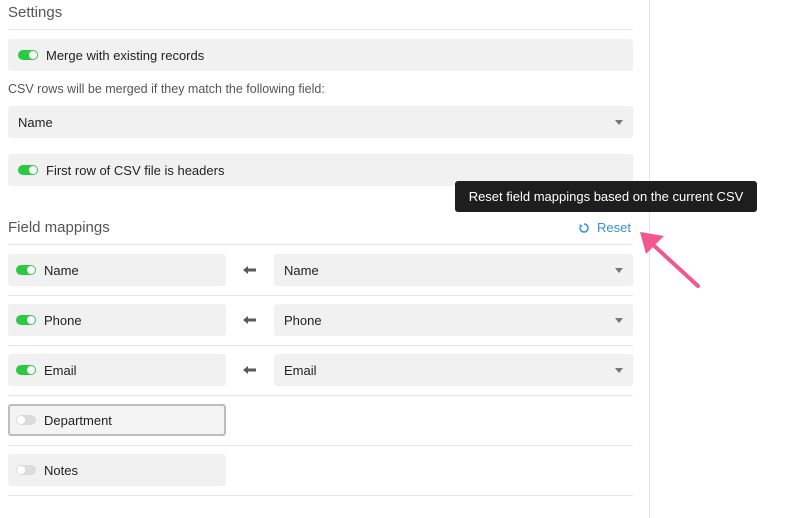 The height and width of the screenshot is (518, 790). What do you see at coordinates (28, 170) in the screenshot?
I see `headers-toggle` at bounding box center [28, 170].